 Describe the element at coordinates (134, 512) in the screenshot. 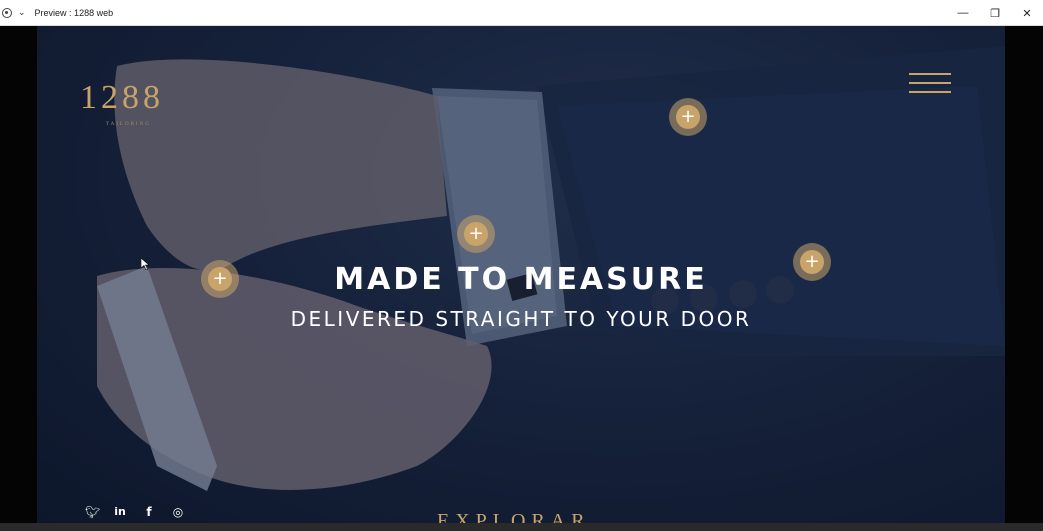

I see `social-links: 🐦︎ in f ◎` at that location.